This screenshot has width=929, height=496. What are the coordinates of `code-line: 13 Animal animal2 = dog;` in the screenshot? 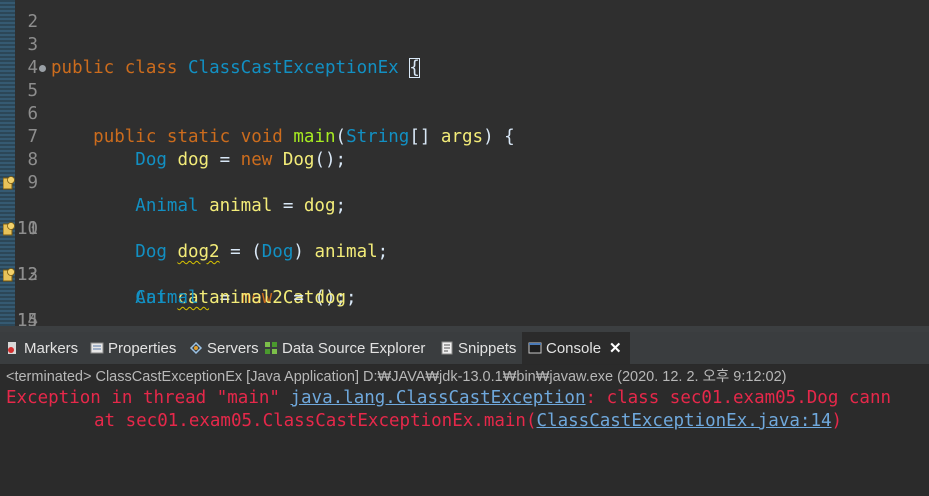 It's located at (464, 274).